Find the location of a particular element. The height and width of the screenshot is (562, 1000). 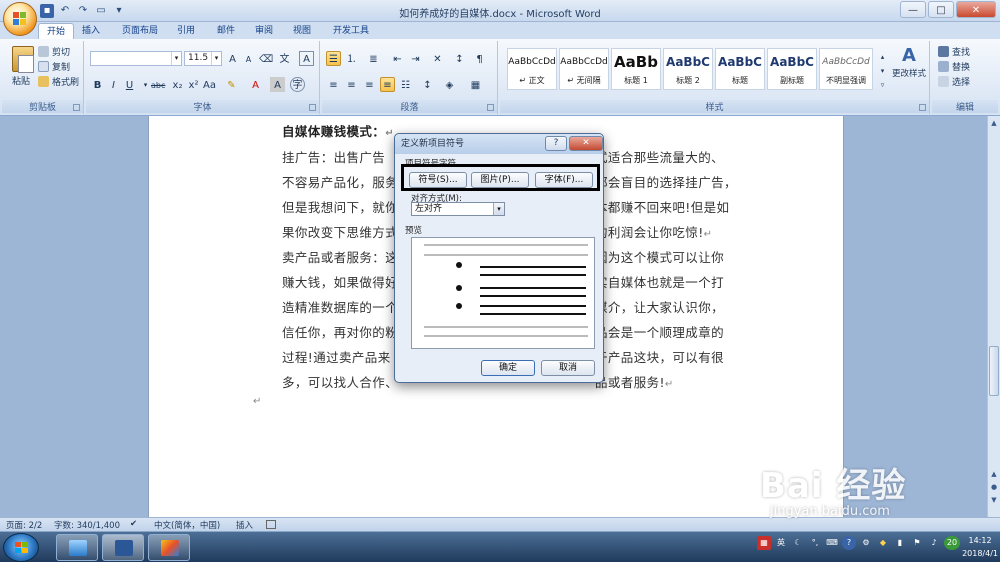

minimize-button: — is located at coordinates (913, 9).